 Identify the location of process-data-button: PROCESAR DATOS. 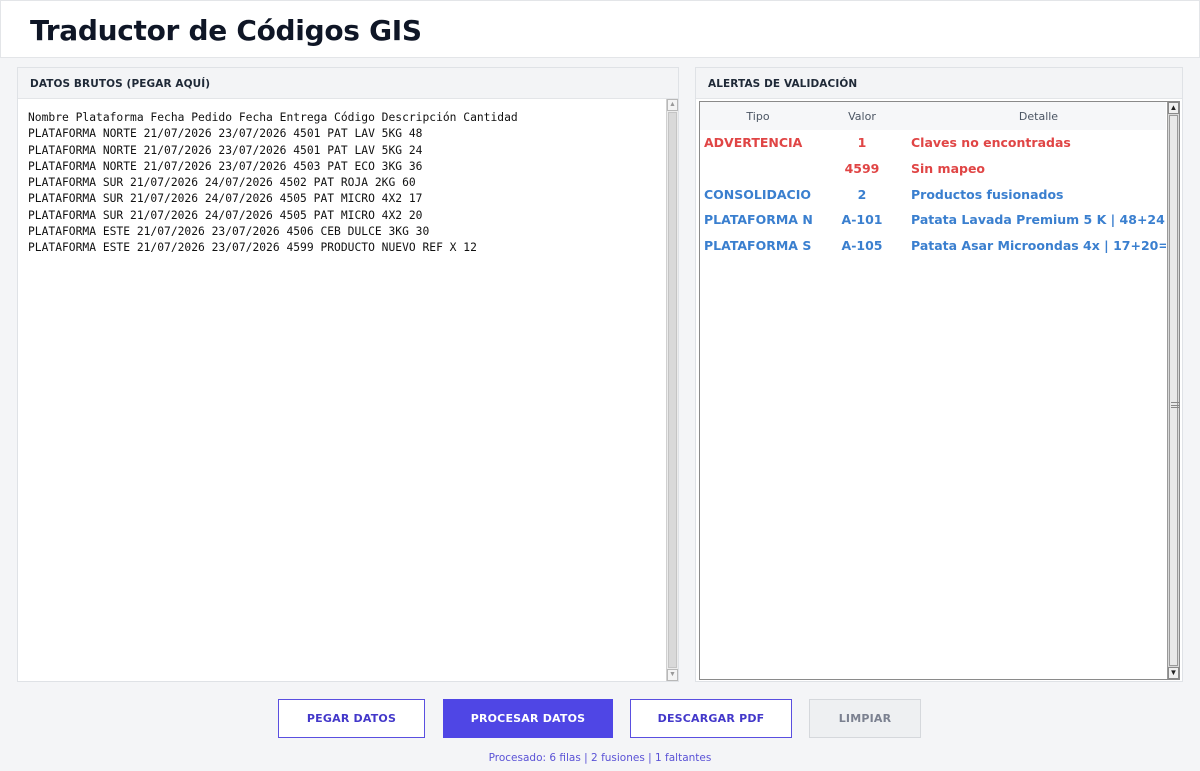
(528, 718).